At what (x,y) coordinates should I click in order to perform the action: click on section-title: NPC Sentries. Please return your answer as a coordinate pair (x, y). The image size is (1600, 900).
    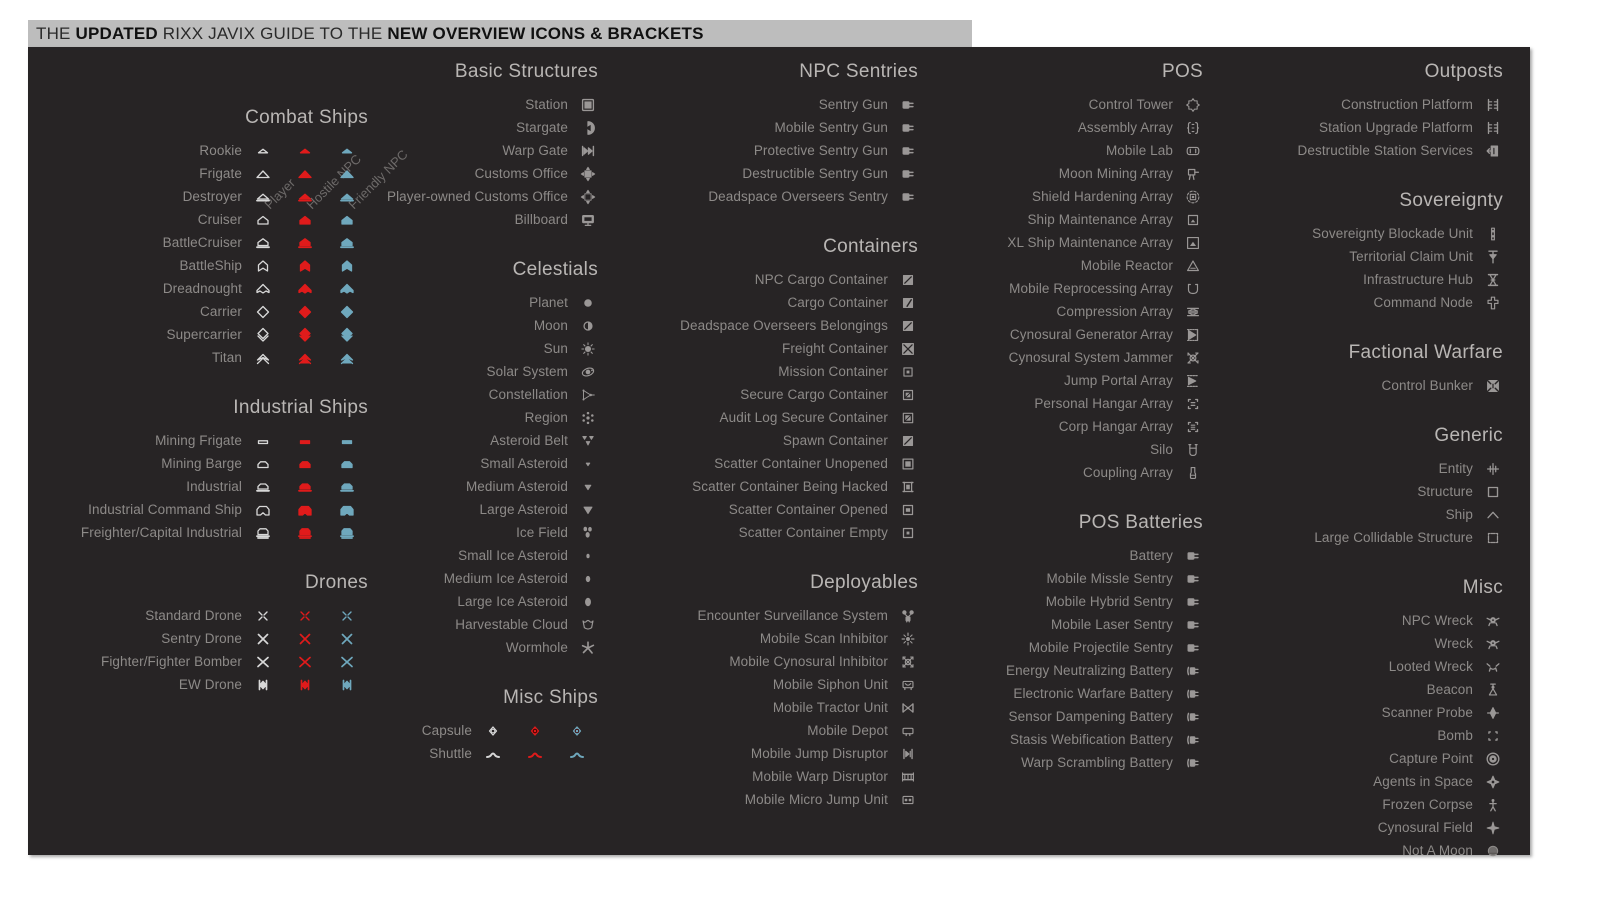
    Looking at the image, I should click on (858, 71).